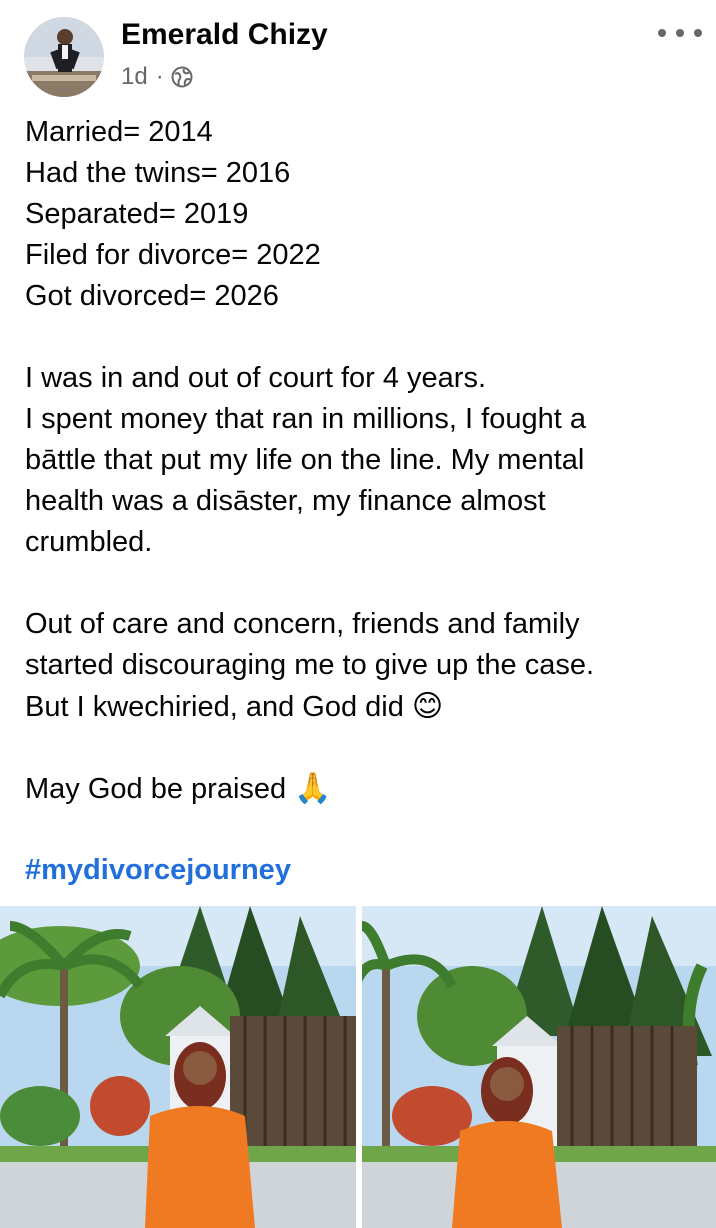 The image size is (716, 1228). Describe the element at coordinates (64, 57) in the screenshot. I see `author-avatar` at that location.